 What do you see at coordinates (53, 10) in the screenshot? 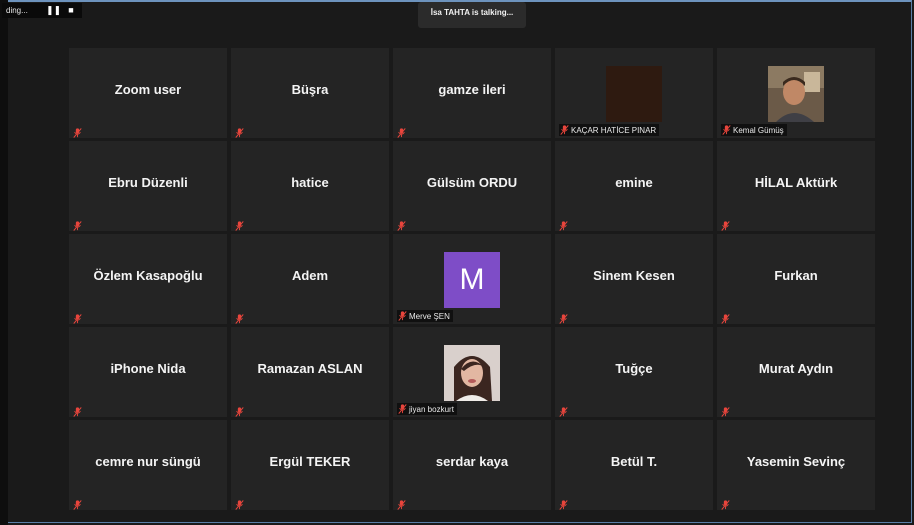
I see `pause-icon: ❚❚` at bounding box center [53, 10].